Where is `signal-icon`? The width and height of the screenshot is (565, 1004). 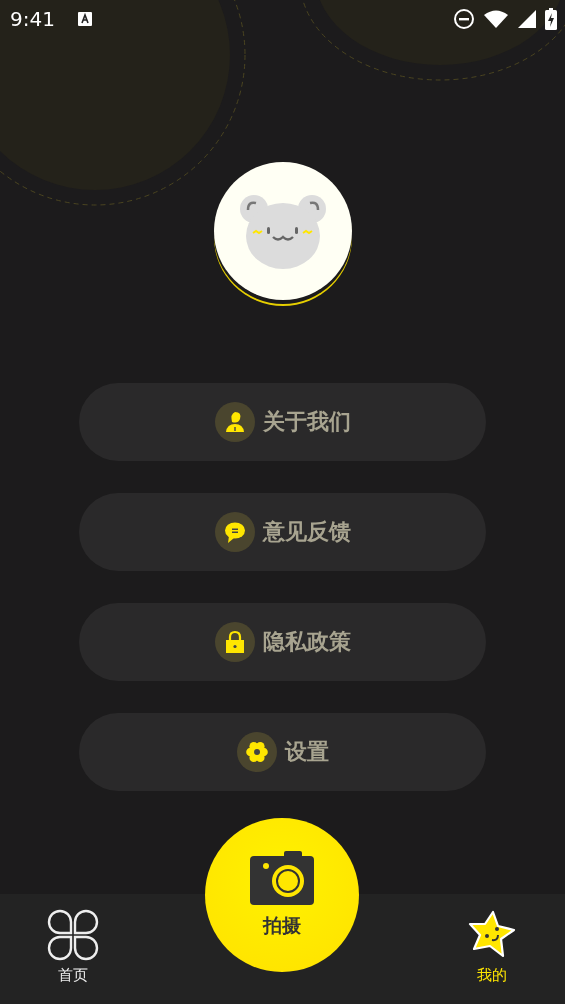
signal-icon is located at coordinates (527, 19).